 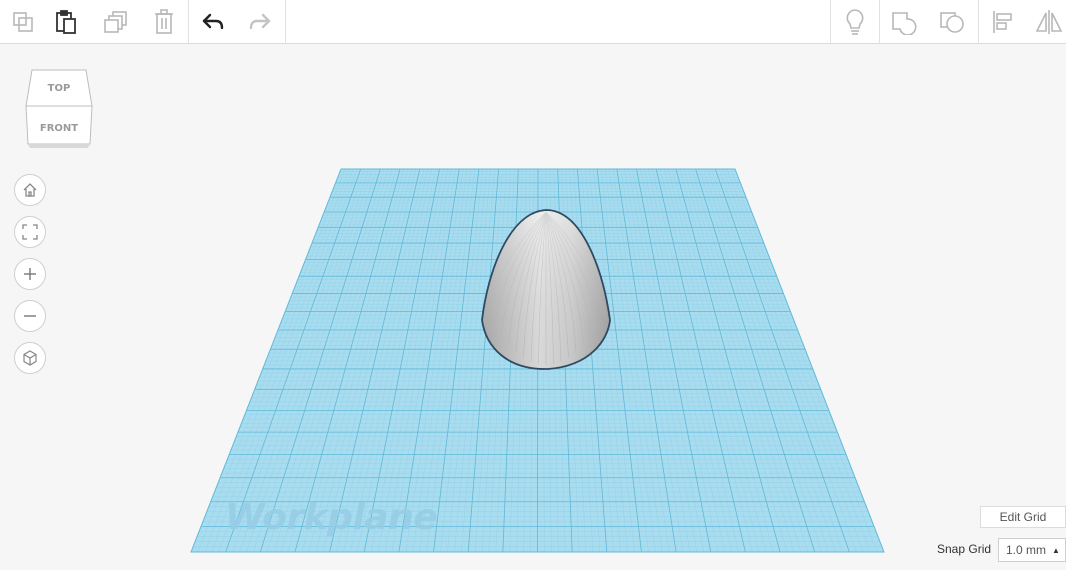 What do you see at coordinates (1023, 517) in the screenshot?
I see `edit-grid-button: Edit Grid` at bounding box center [1023, 517].